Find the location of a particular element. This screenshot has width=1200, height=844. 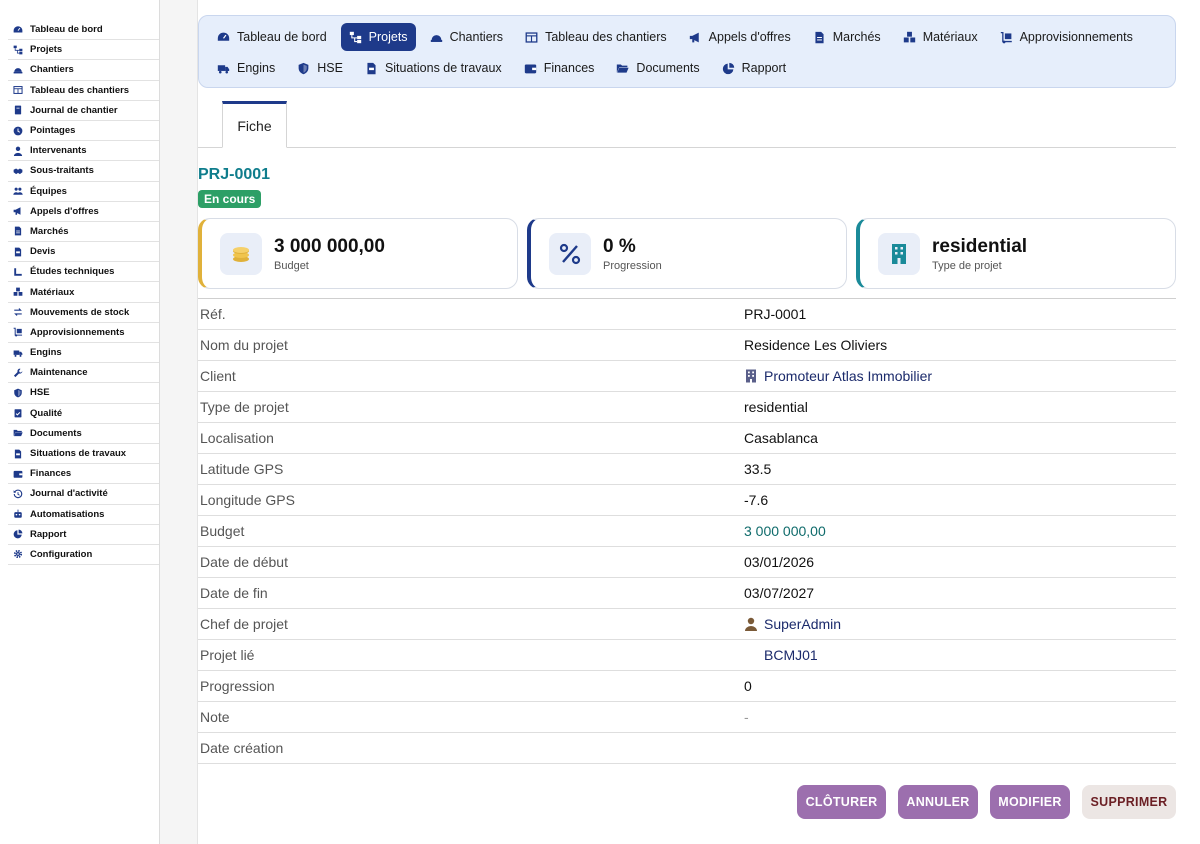

sidebar-item: Équipes is located at coordinates (83, 192).